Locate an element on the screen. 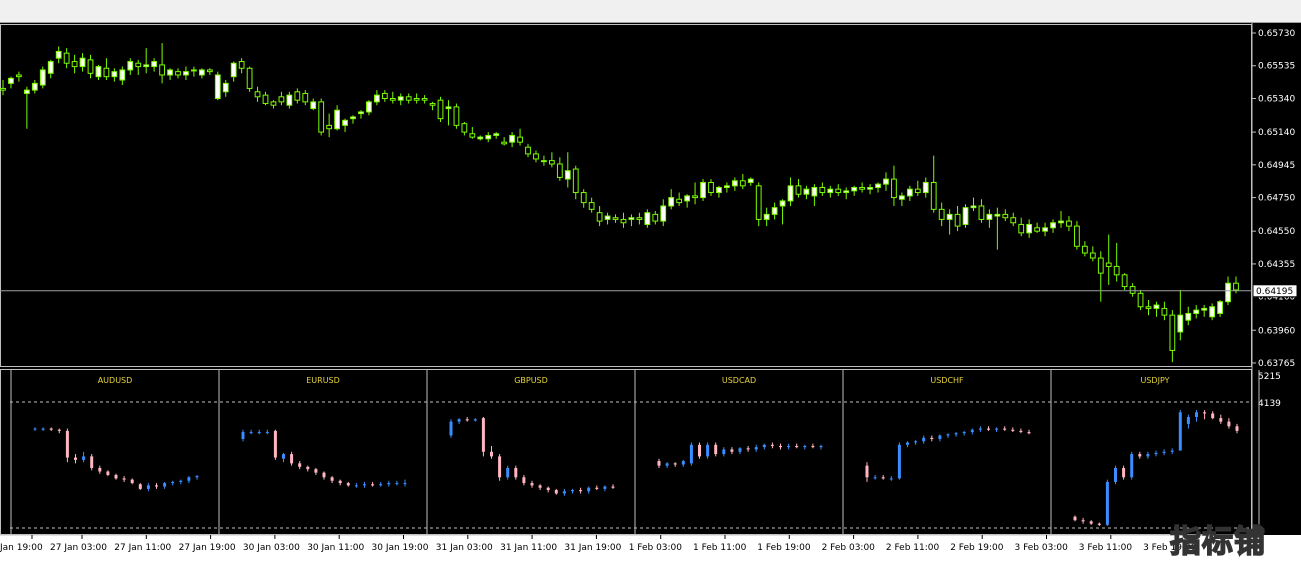 The width and height of the screenshot is (1301, 563). panel-title: EURUSD is located at coordinates (323, 380).